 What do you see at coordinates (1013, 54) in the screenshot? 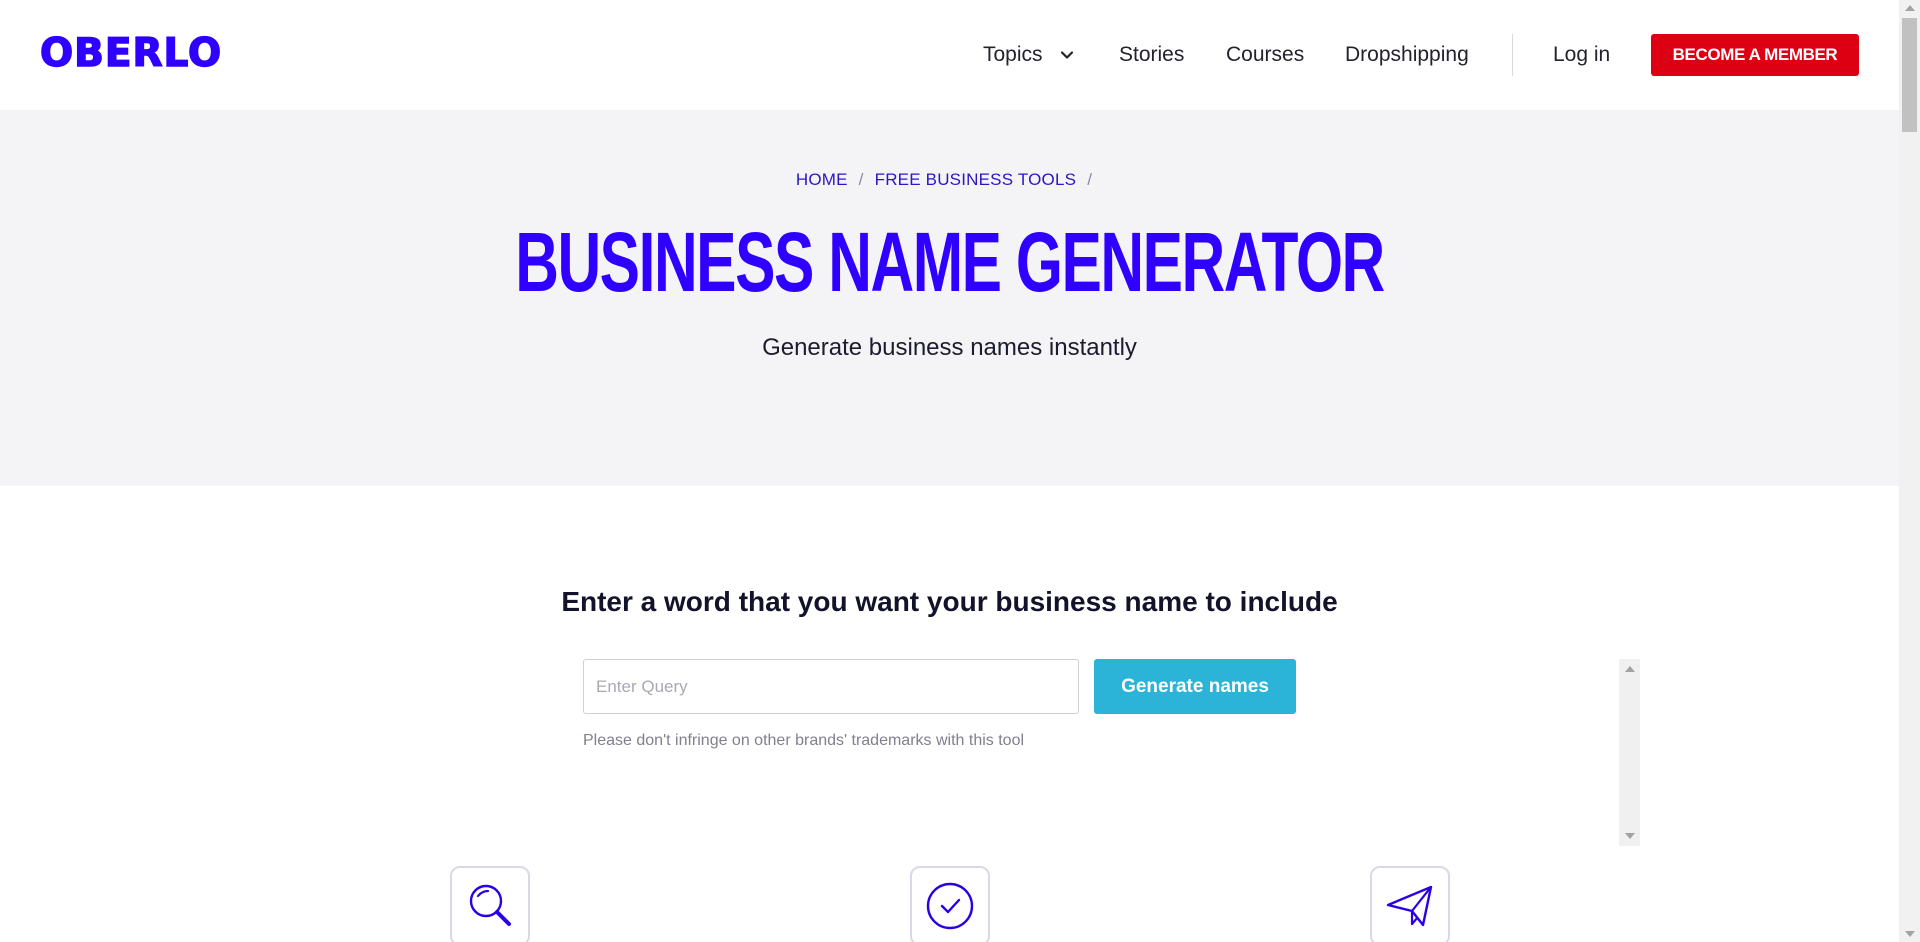
I see `nav-topics-label: Topics` at bounding box center [1013, 54].